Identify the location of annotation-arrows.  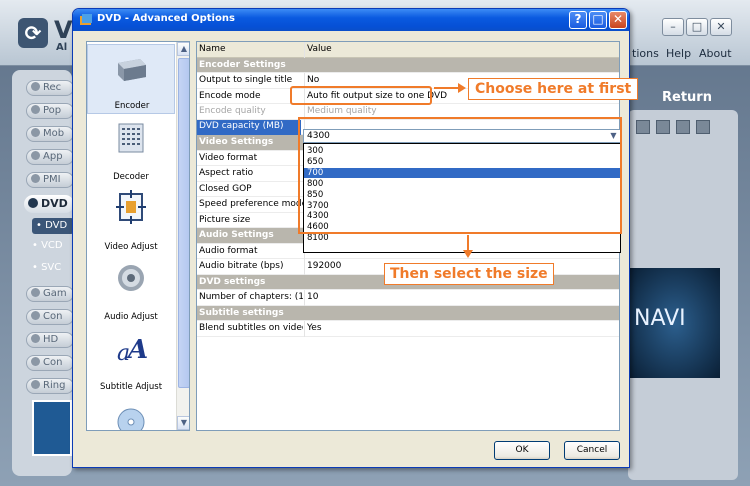
(453, 170).